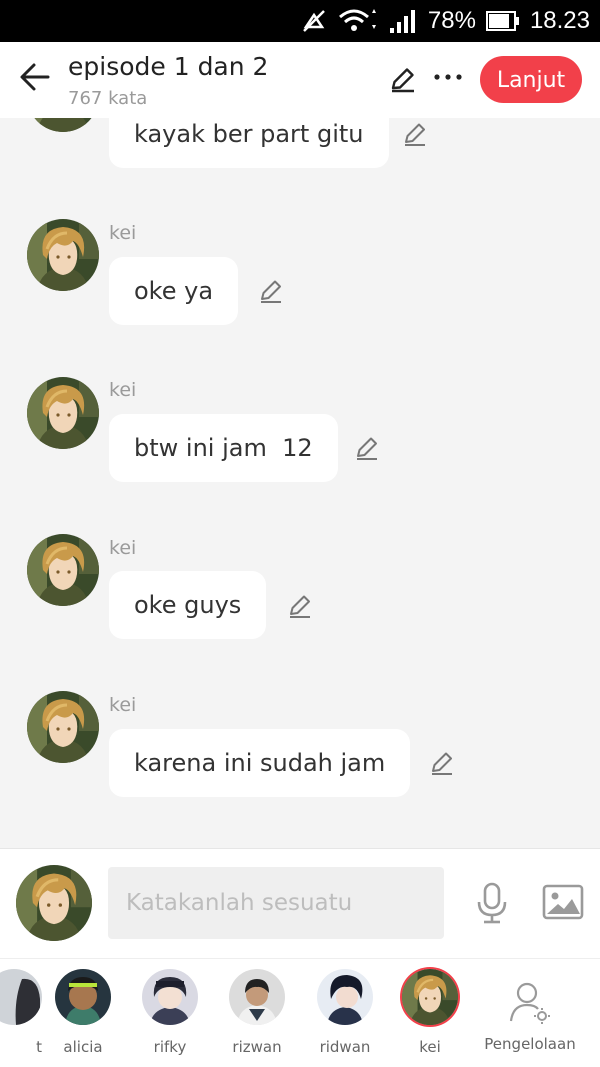 This screenshot has height=1067, width=600. I want to click on image-icon, so click(563, 902).